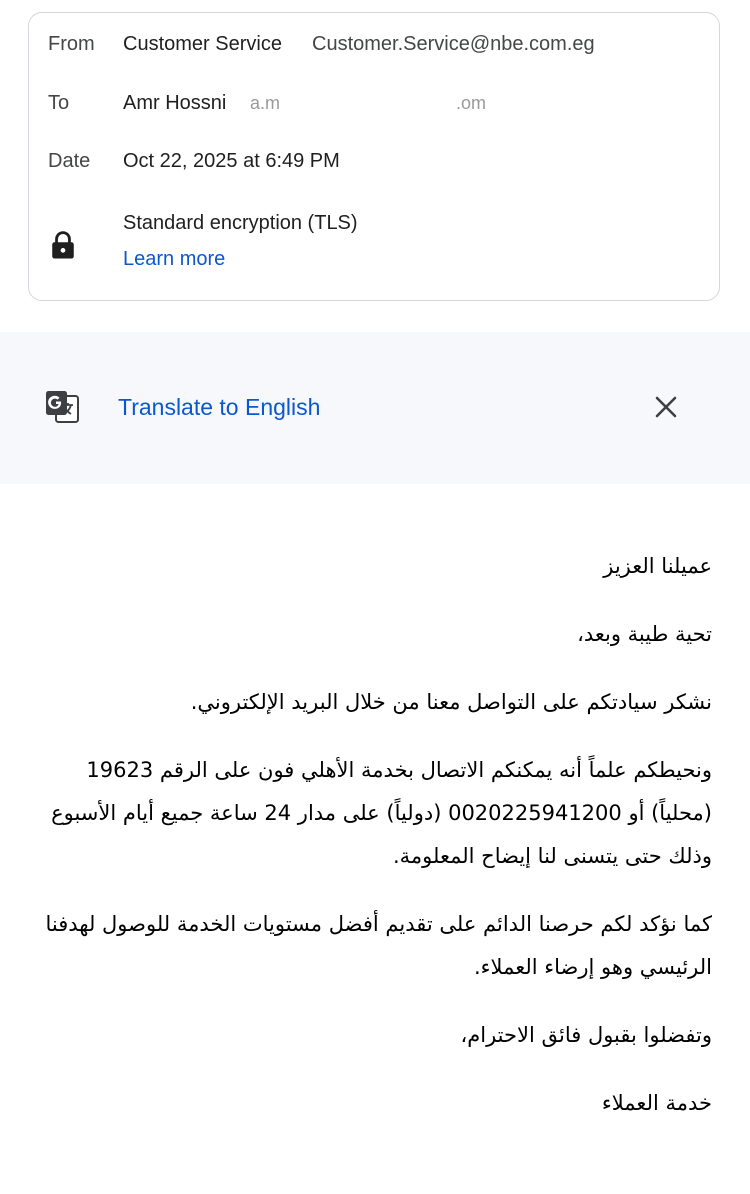 Image resolution: width=750 pixels, height=1194 pixels. Describe the element at coordinates (59, 103) in the screenshot. I see `to-label: To` at that location.